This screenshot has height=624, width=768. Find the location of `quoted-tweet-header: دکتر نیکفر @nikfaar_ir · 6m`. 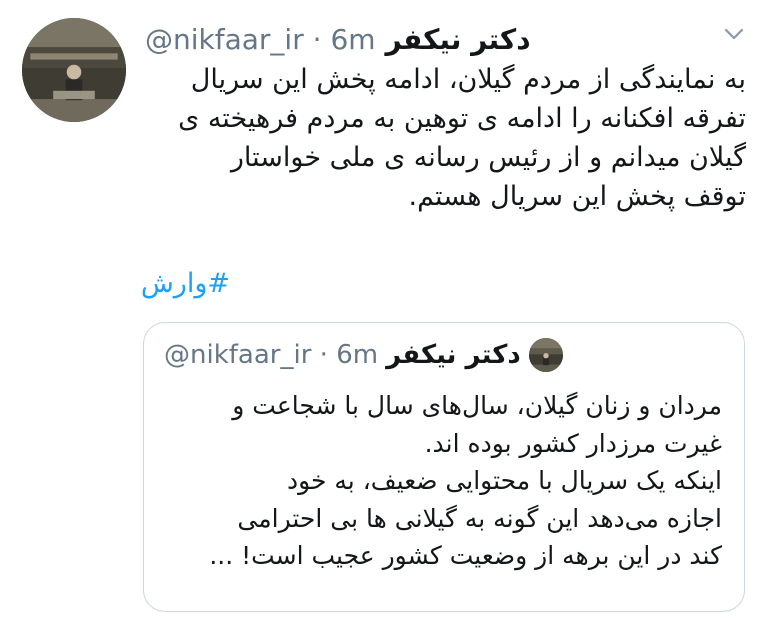

quoted-tweet-header: دکتر نیکفر @nikfaar_ir · 6m is located at coordinates (444, 355).